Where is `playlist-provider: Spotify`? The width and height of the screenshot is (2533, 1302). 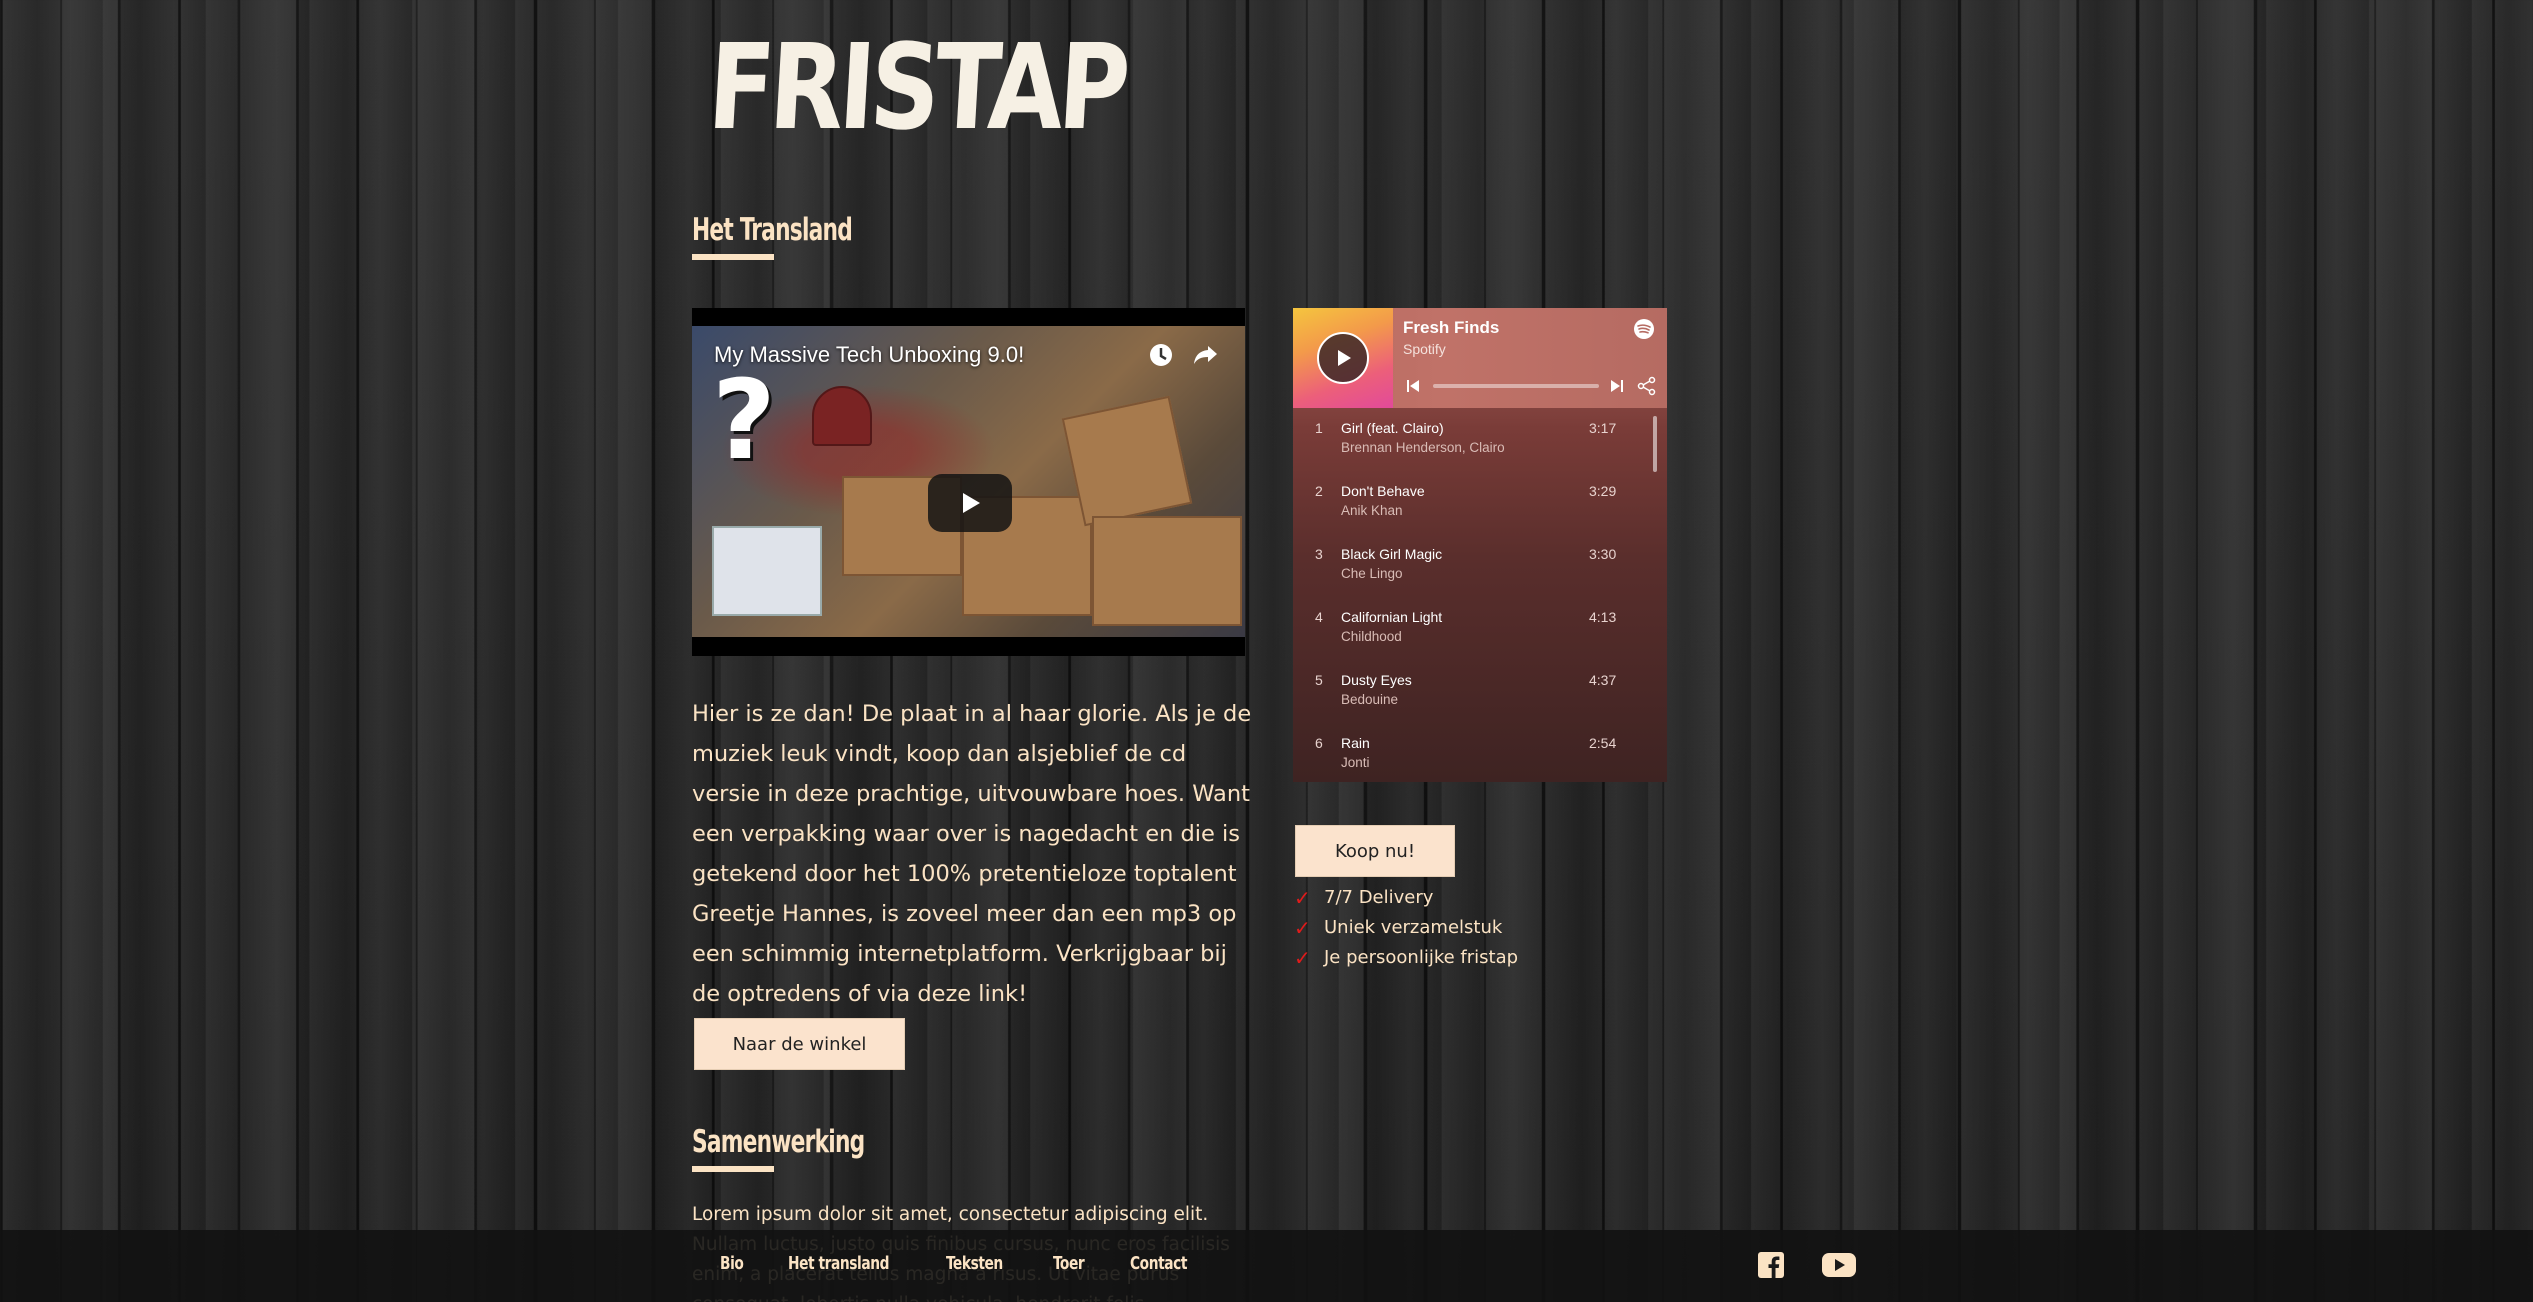 playlist-provider: Spotify is located at coordinates (1424, 349).